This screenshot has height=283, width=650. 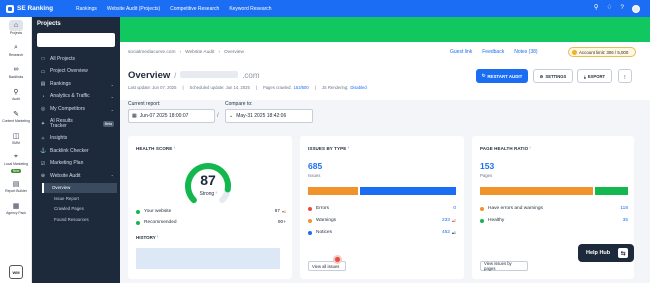 What do you see at coordinates (16, 213) in the screenshot?
I see `rail-label: Agency Pack` at bounding box center [16, 213].